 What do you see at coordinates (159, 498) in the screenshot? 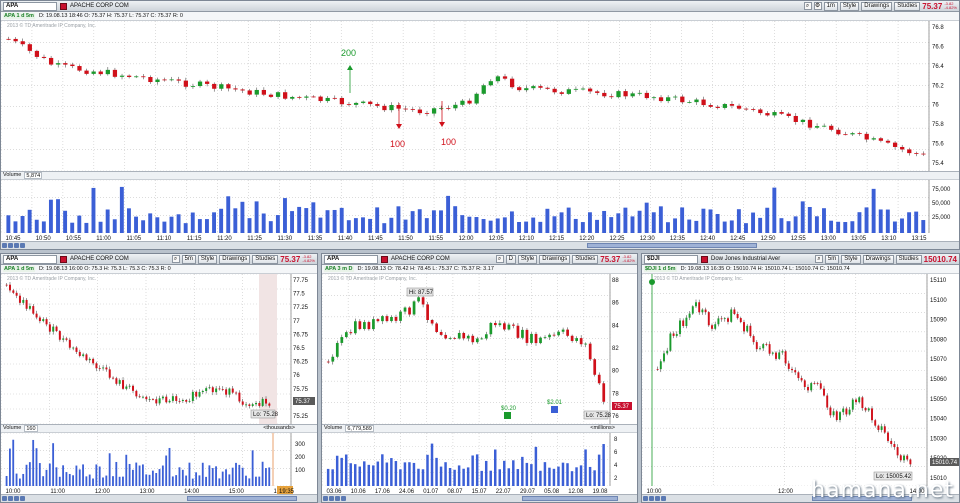
I see `bl-scrollbar` at bounding box center [159, 498].